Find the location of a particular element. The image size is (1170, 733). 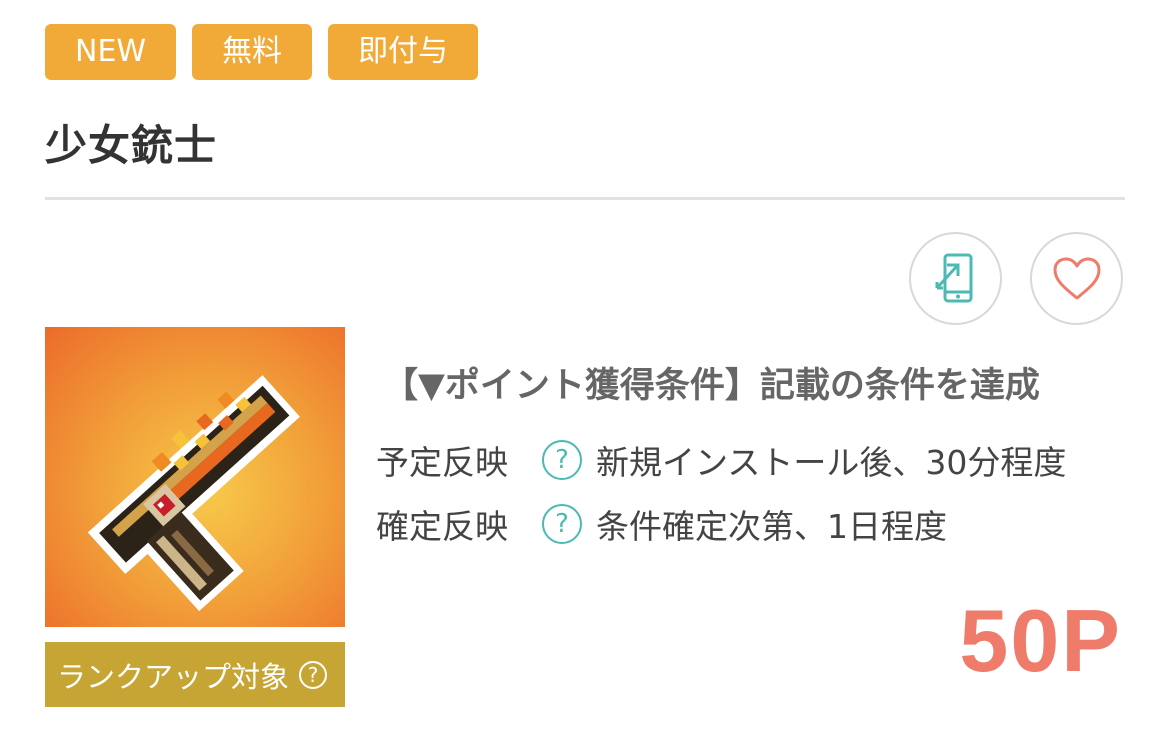

heart-icon is located at coordinates (1076, 278).